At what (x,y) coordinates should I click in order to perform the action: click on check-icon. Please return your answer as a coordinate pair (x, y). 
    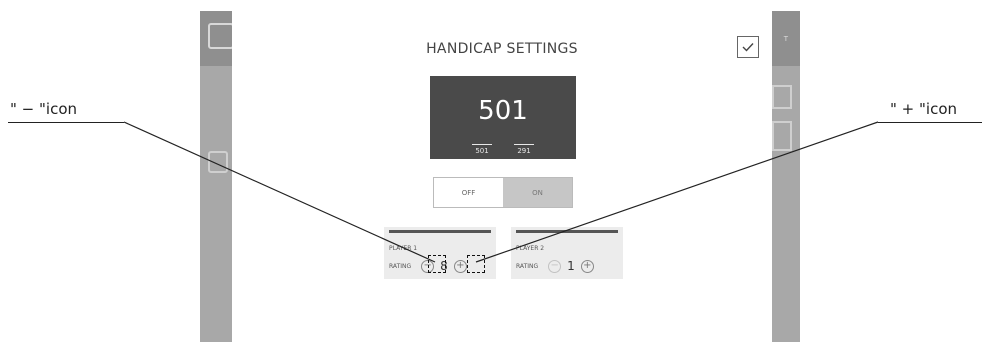
    Looking at the image, I should click on (748, 47).